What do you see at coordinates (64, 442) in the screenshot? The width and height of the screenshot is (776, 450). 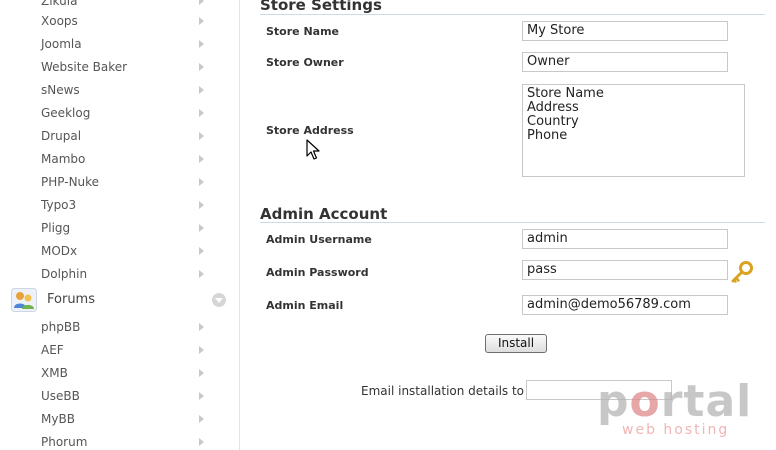 I see `sidebar-item-label: Phorum` at bounding box center [64, 442].